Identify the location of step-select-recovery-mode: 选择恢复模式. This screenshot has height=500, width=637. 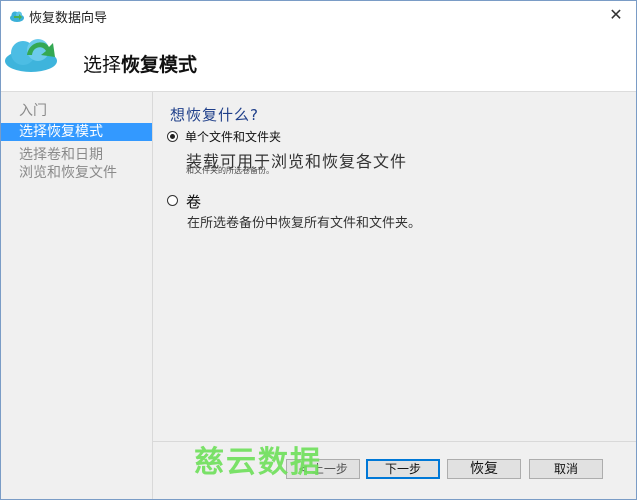
(76, 132).